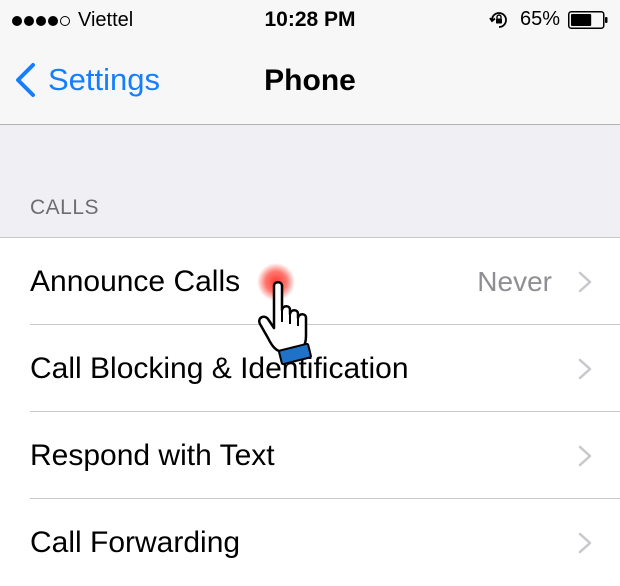 Image resolution: width=620 pixels, height=586 pixels. I want to click on status-right: 65%, so click(548, 19).